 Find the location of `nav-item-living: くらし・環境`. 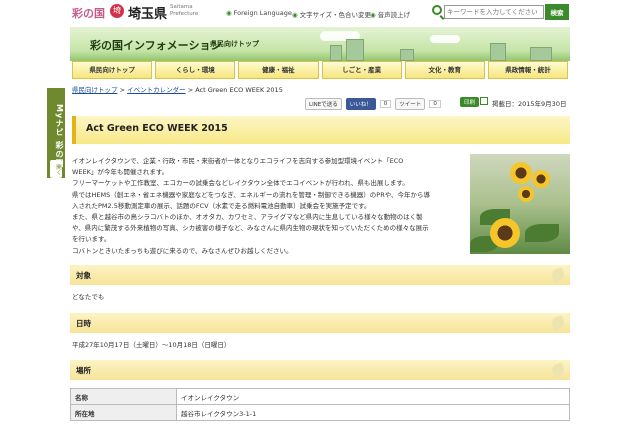

nav-item-living: くらし・環境 is located at coordinates (195, 70).